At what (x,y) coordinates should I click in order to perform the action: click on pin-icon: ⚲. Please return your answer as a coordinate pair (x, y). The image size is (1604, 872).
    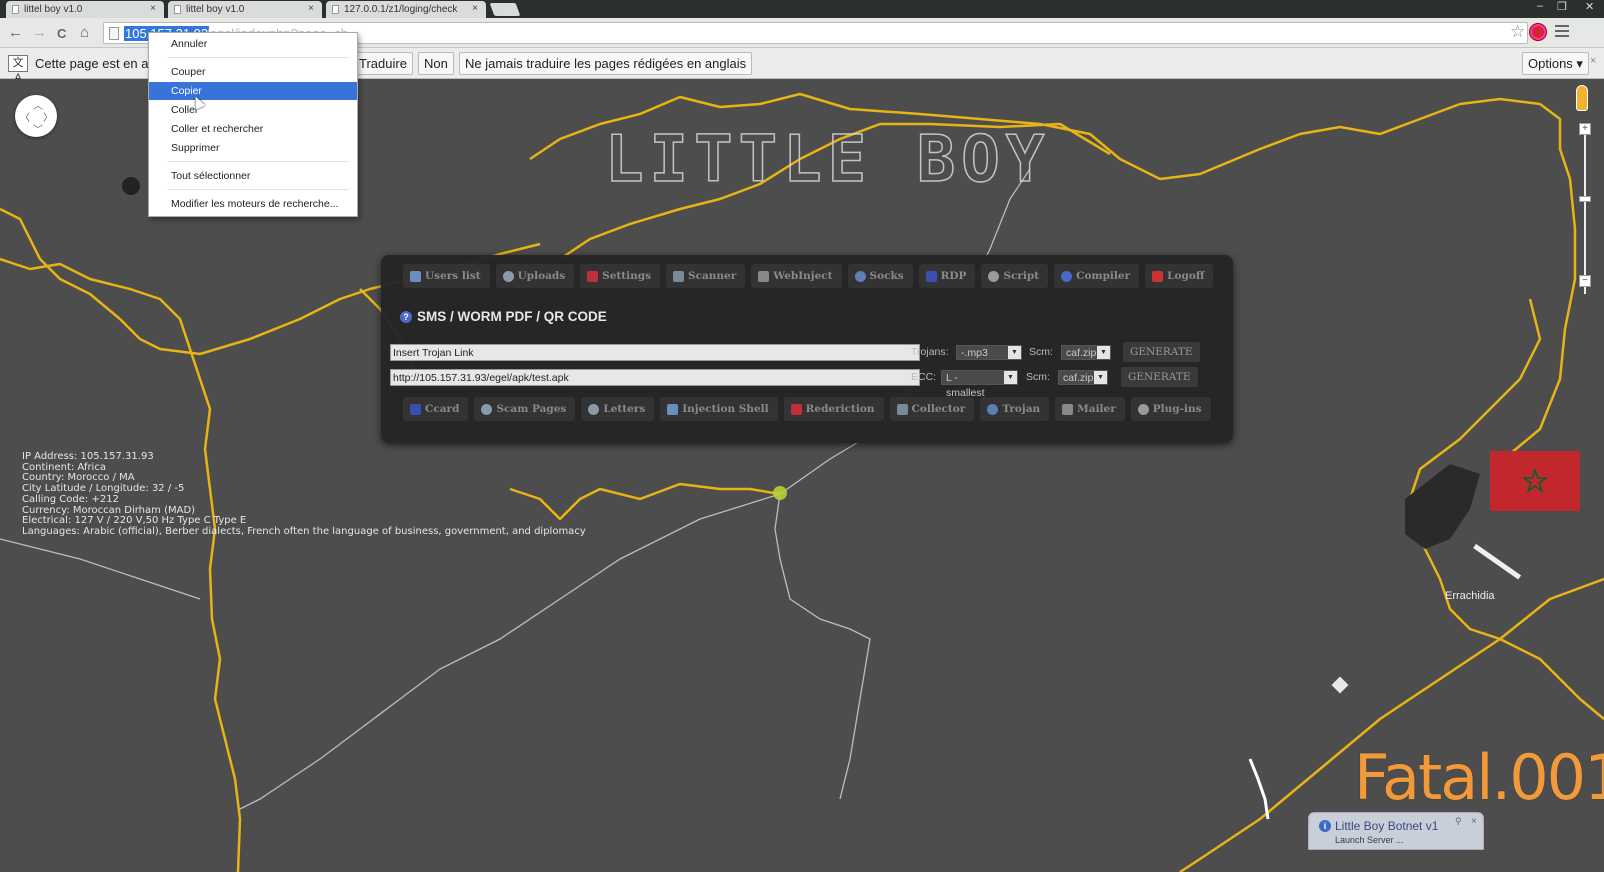
    Looking at the image, I should click on (1458, 821).